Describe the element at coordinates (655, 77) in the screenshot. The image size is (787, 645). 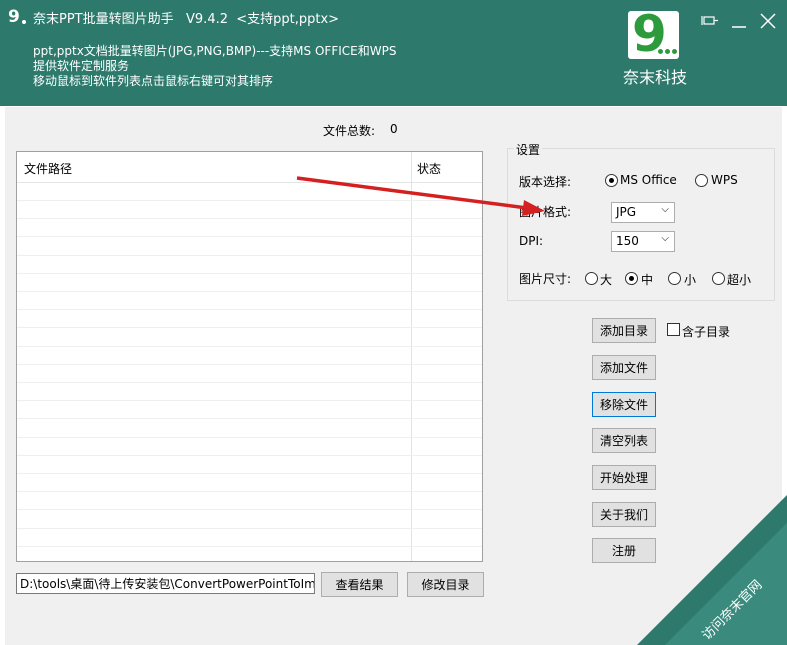
I see `brand-name: 奈末科技` at that location.